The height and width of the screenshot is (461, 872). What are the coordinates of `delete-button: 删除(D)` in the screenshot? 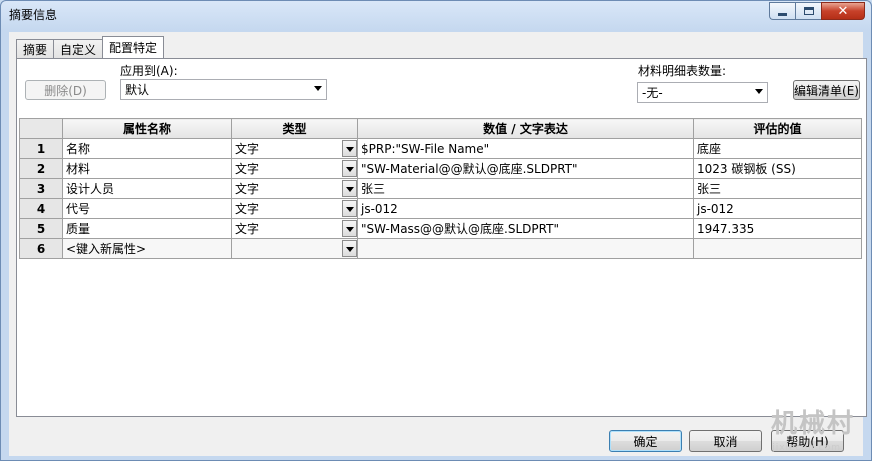 It's located at (65, 90).